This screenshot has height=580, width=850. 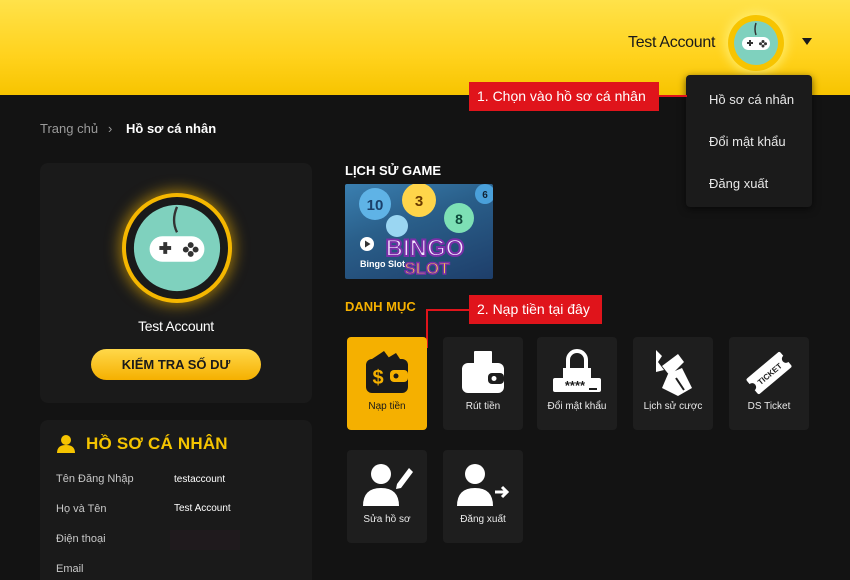 What do you see at coordinates (81, 539) in the screenshot?
I see `field-label-phone: Điện thoại` at bounding box center [81, 539].